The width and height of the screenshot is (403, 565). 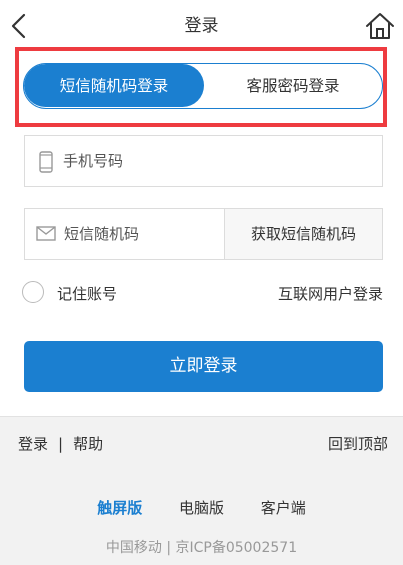 What do you see at coordinates (203, 366) in the screenshot?
I see `login-button: 立即登录` at bounding box center [203, 366].